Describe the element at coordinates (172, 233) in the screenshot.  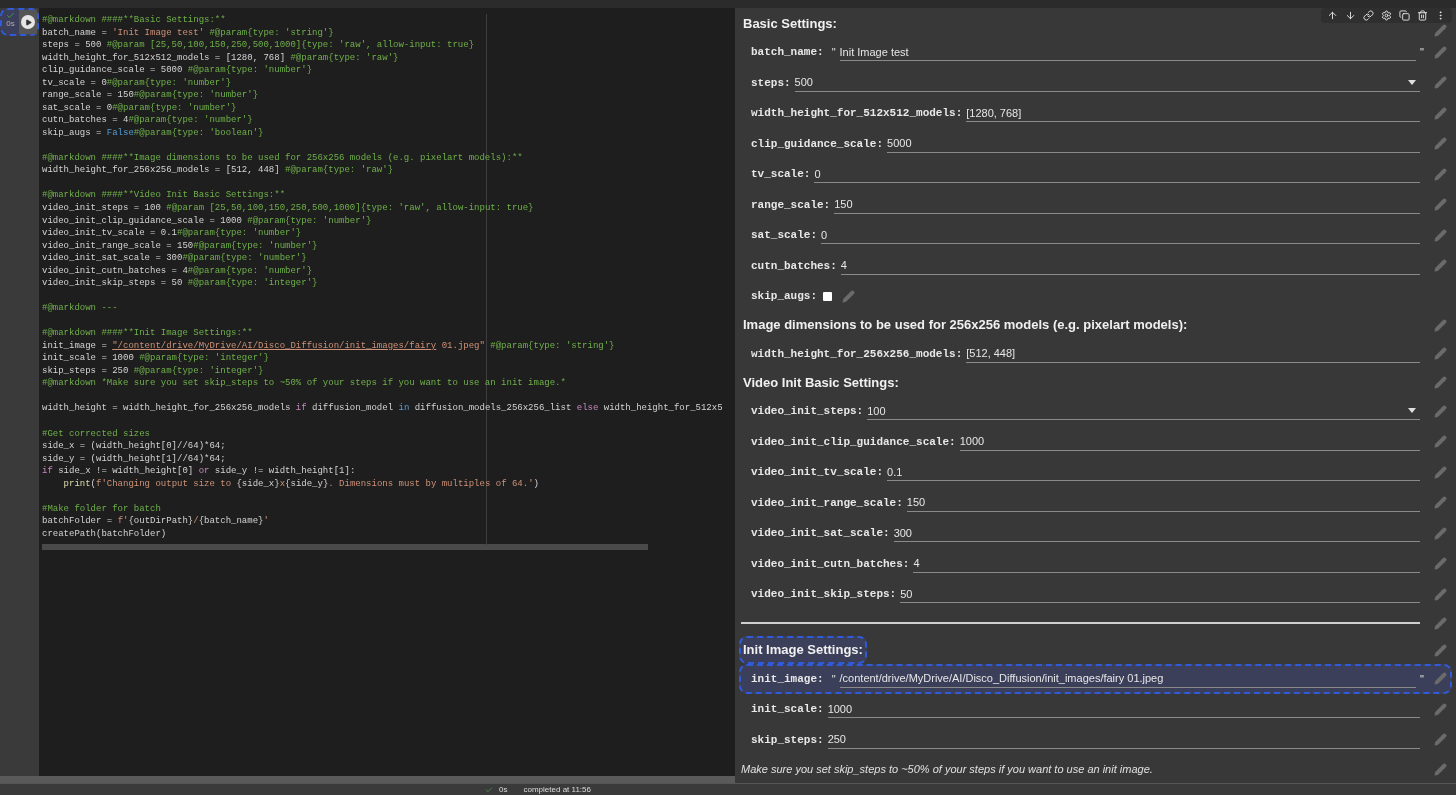
I see `code-line: video_init_tv_scale = 0.1#@param{type: 'number'}` at that location.